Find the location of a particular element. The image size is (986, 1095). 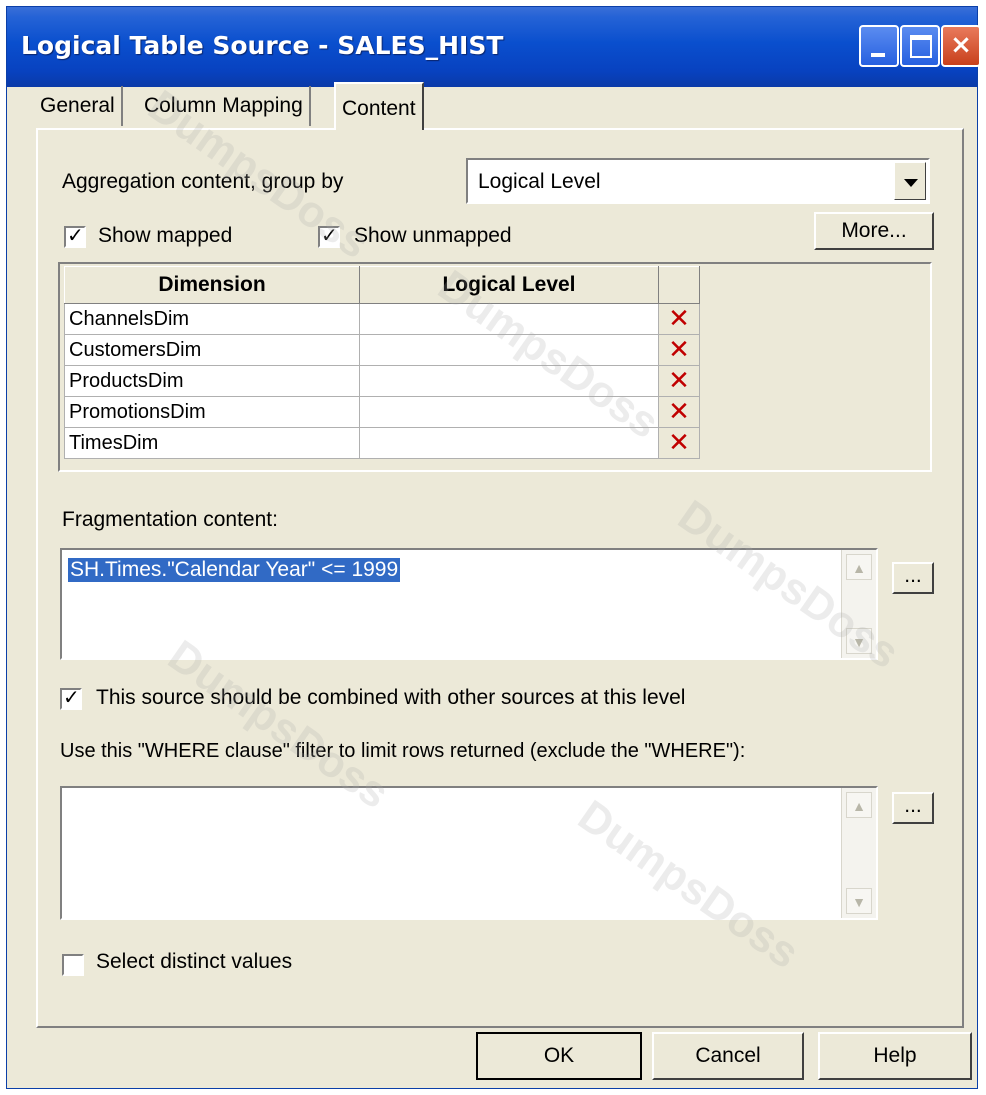

table-row: ChannelsDim ✕ is located at coordinates (382, 319).